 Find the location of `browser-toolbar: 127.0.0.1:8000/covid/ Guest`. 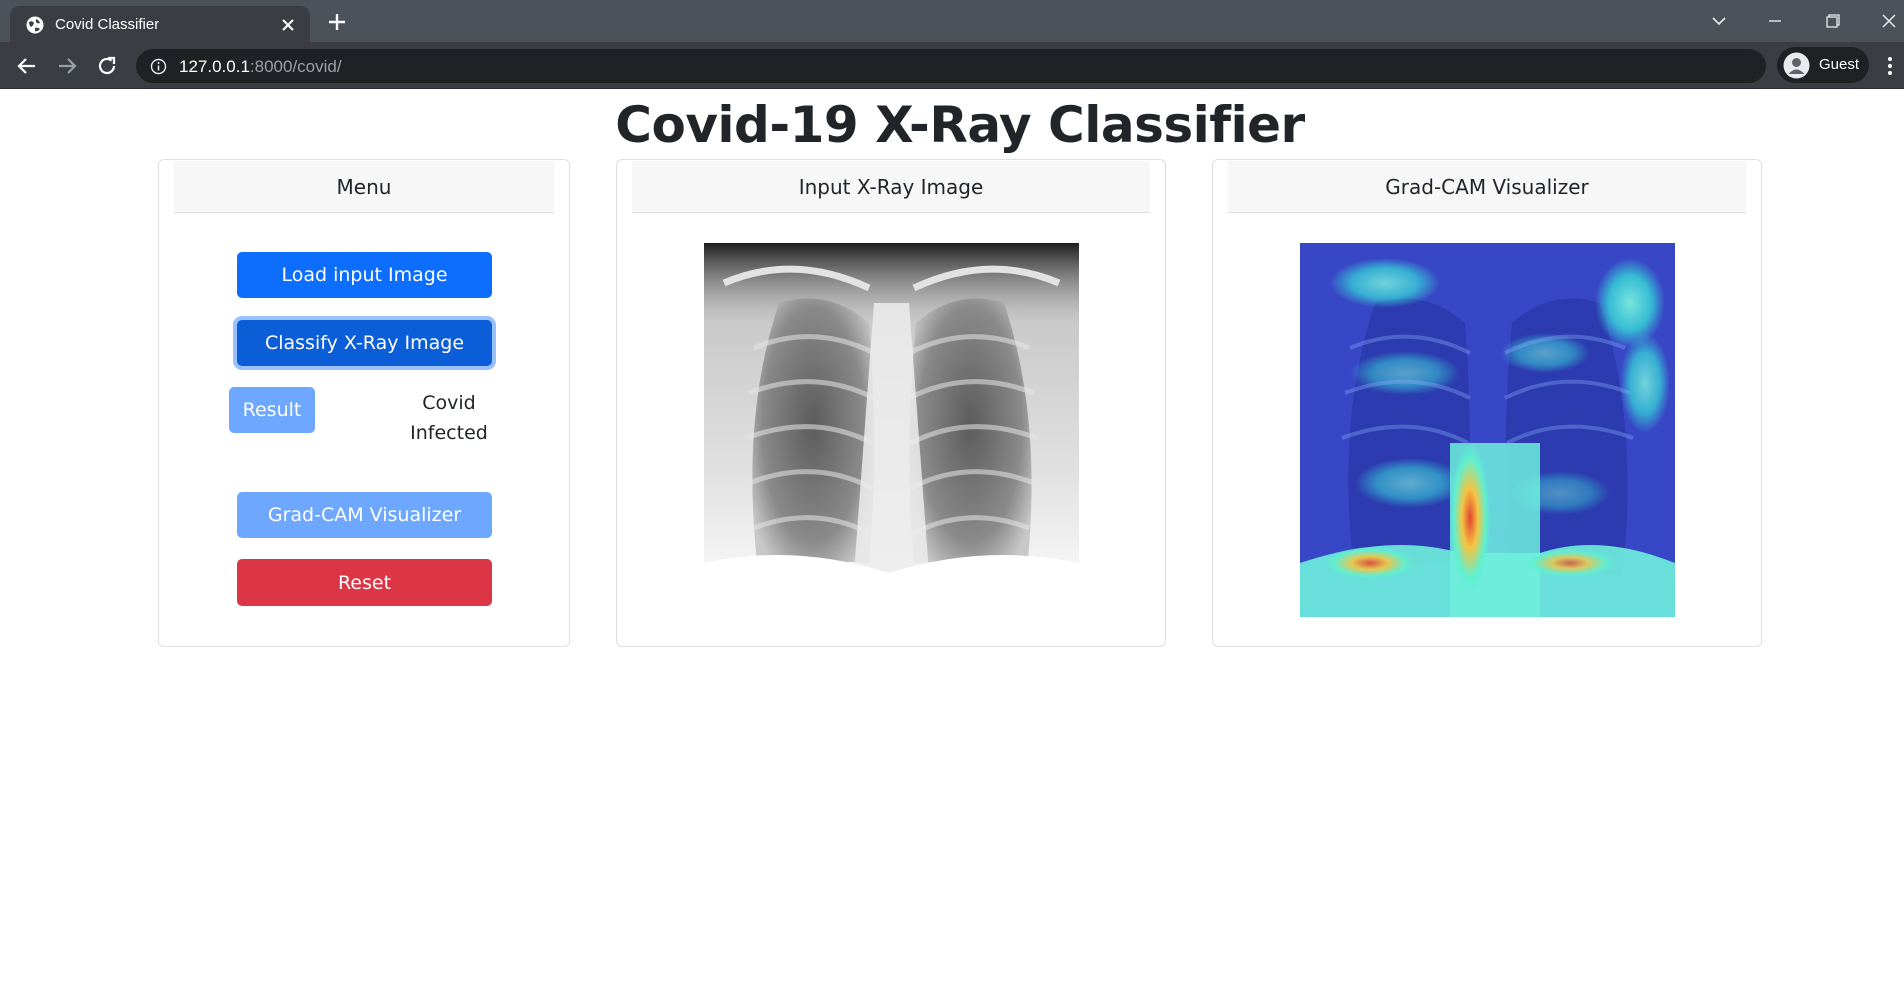

browser-toolbar: 127.0.0.1:8000/covid/ Guest is located at coordinates (952, 65).